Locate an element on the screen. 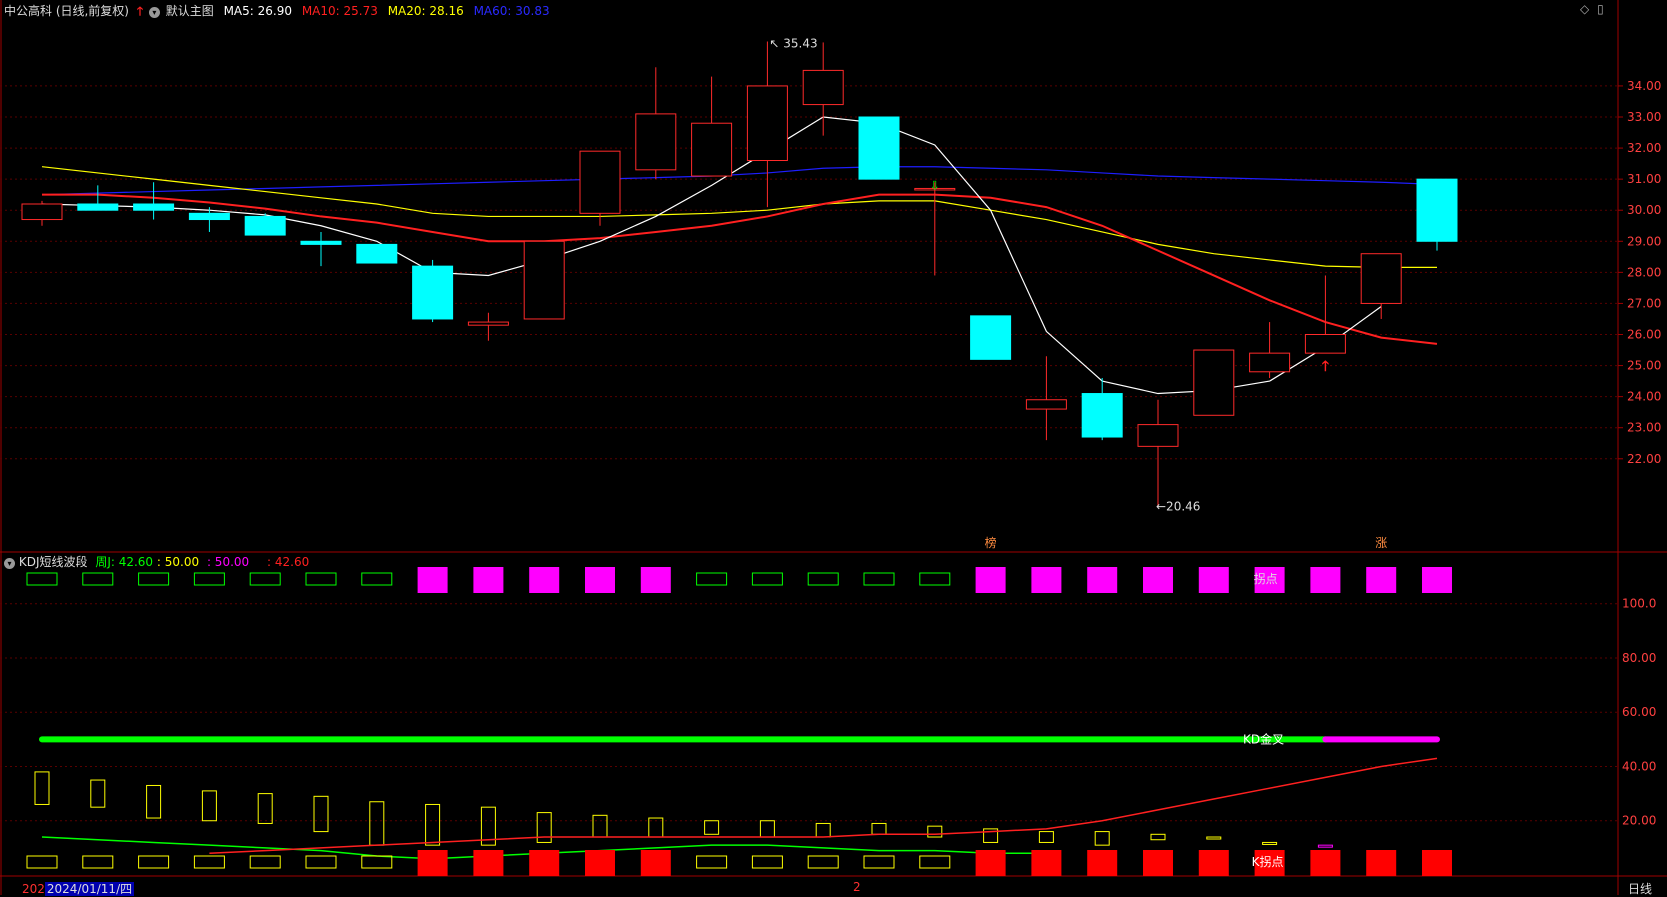 The height and width of the screenshot is (897, 1667). main-chart-label: 默认主图 is located at coordinates (190, 11).